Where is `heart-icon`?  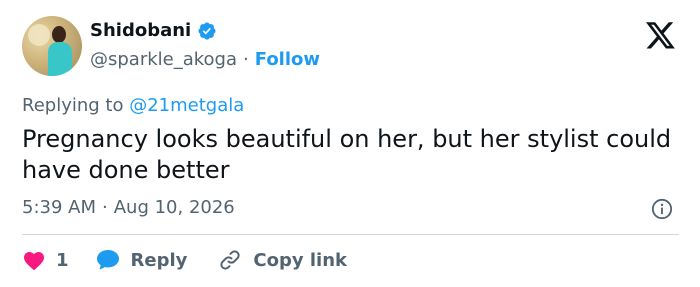 heart-icon is located at coordinates (34, 260).